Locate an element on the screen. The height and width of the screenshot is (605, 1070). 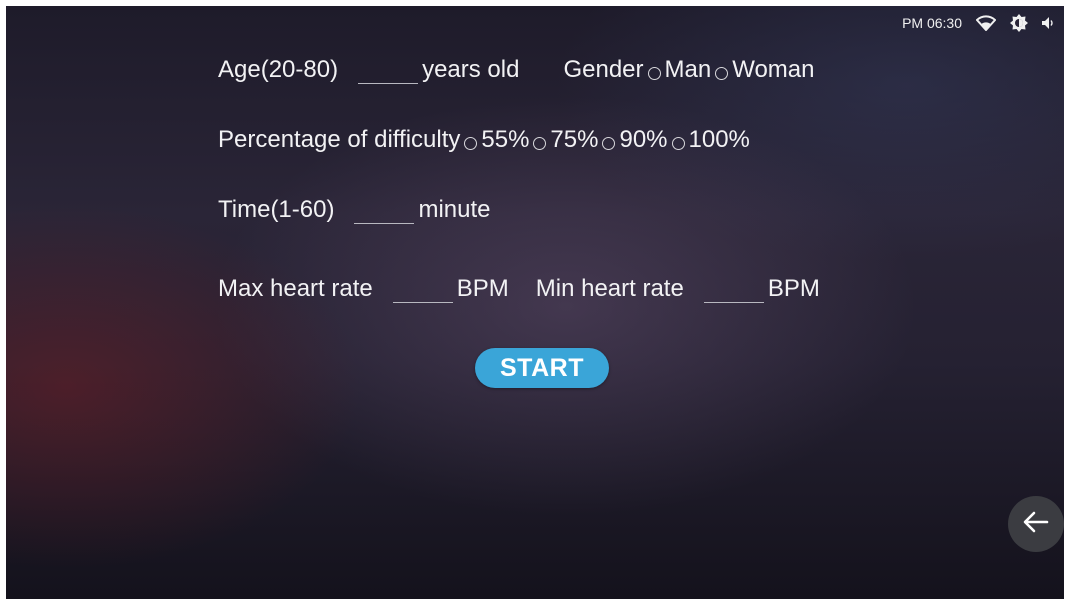
difficulty-option-55: 55% is located at coordinates (494, 140).